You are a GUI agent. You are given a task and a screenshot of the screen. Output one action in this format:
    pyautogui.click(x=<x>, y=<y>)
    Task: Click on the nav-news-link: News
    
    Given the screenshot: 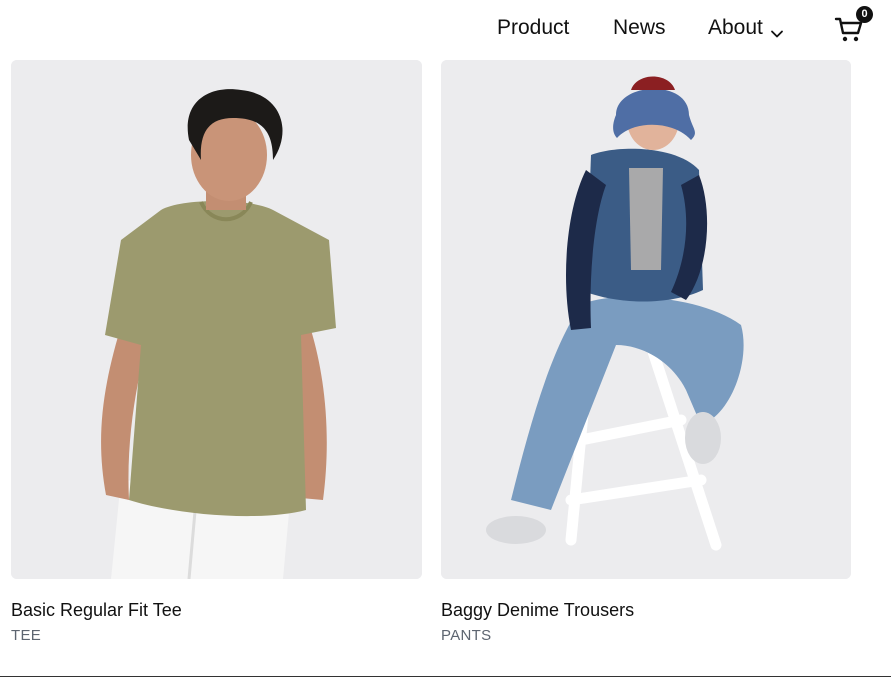 What is the action you would take?
    pyautogui.click(x=639, y=28)
    